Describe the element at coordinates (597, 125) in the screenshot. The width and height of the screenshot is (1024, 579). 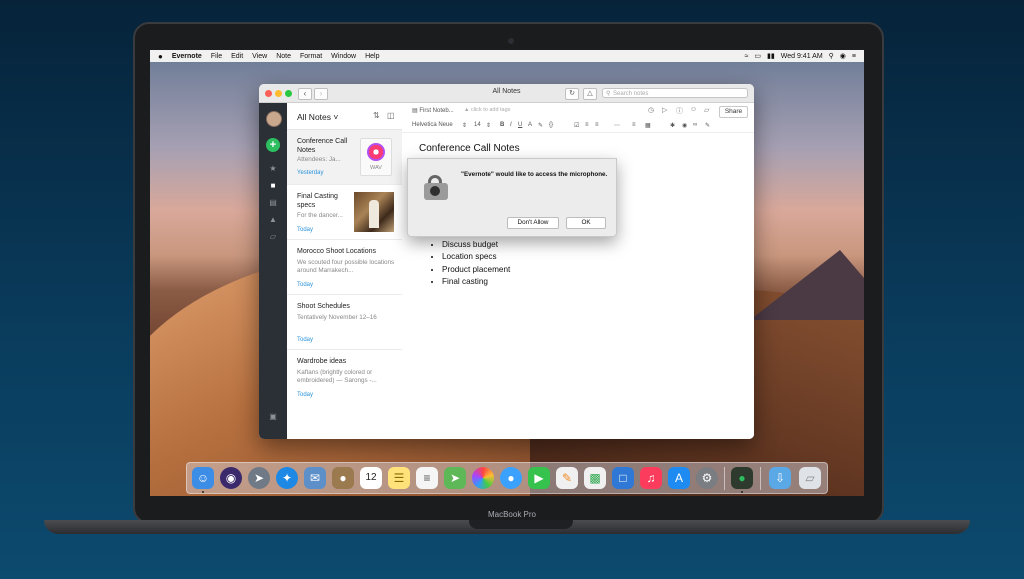
I see `bulleted-list-icon: ≡` at that location.